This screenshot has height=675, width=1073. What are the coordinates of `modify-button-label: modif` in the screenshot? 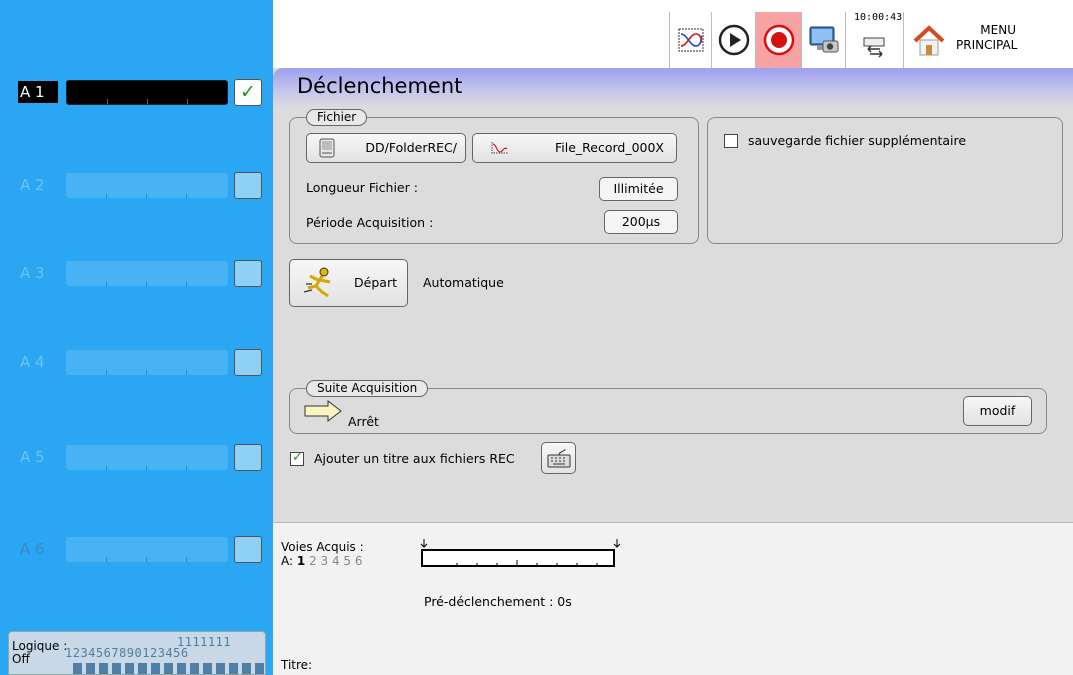 It's located at (997, 410).